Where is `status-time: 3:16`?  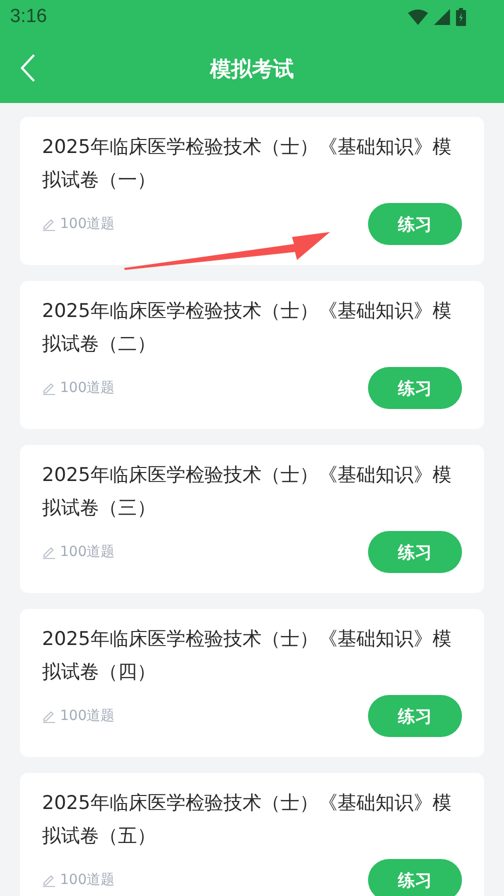 status-time: 3:16 is located at coordinates (28, 17).